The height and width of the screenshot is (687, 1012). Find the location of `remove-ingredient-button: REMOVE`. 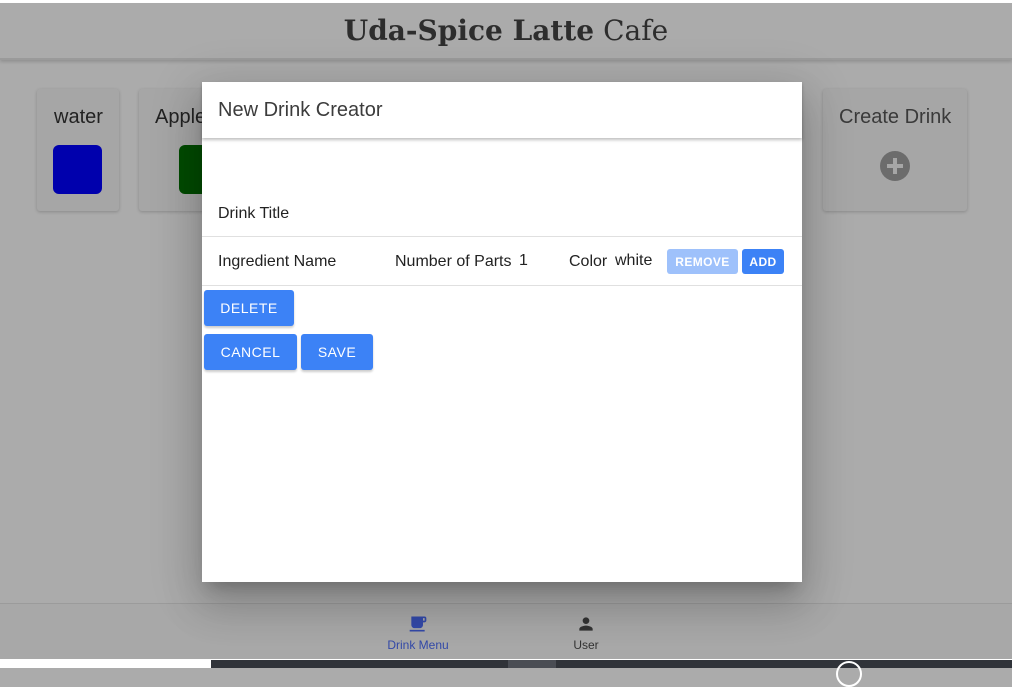

remove-ingredient-button: REMOVE is located at coordinates (702, 261).